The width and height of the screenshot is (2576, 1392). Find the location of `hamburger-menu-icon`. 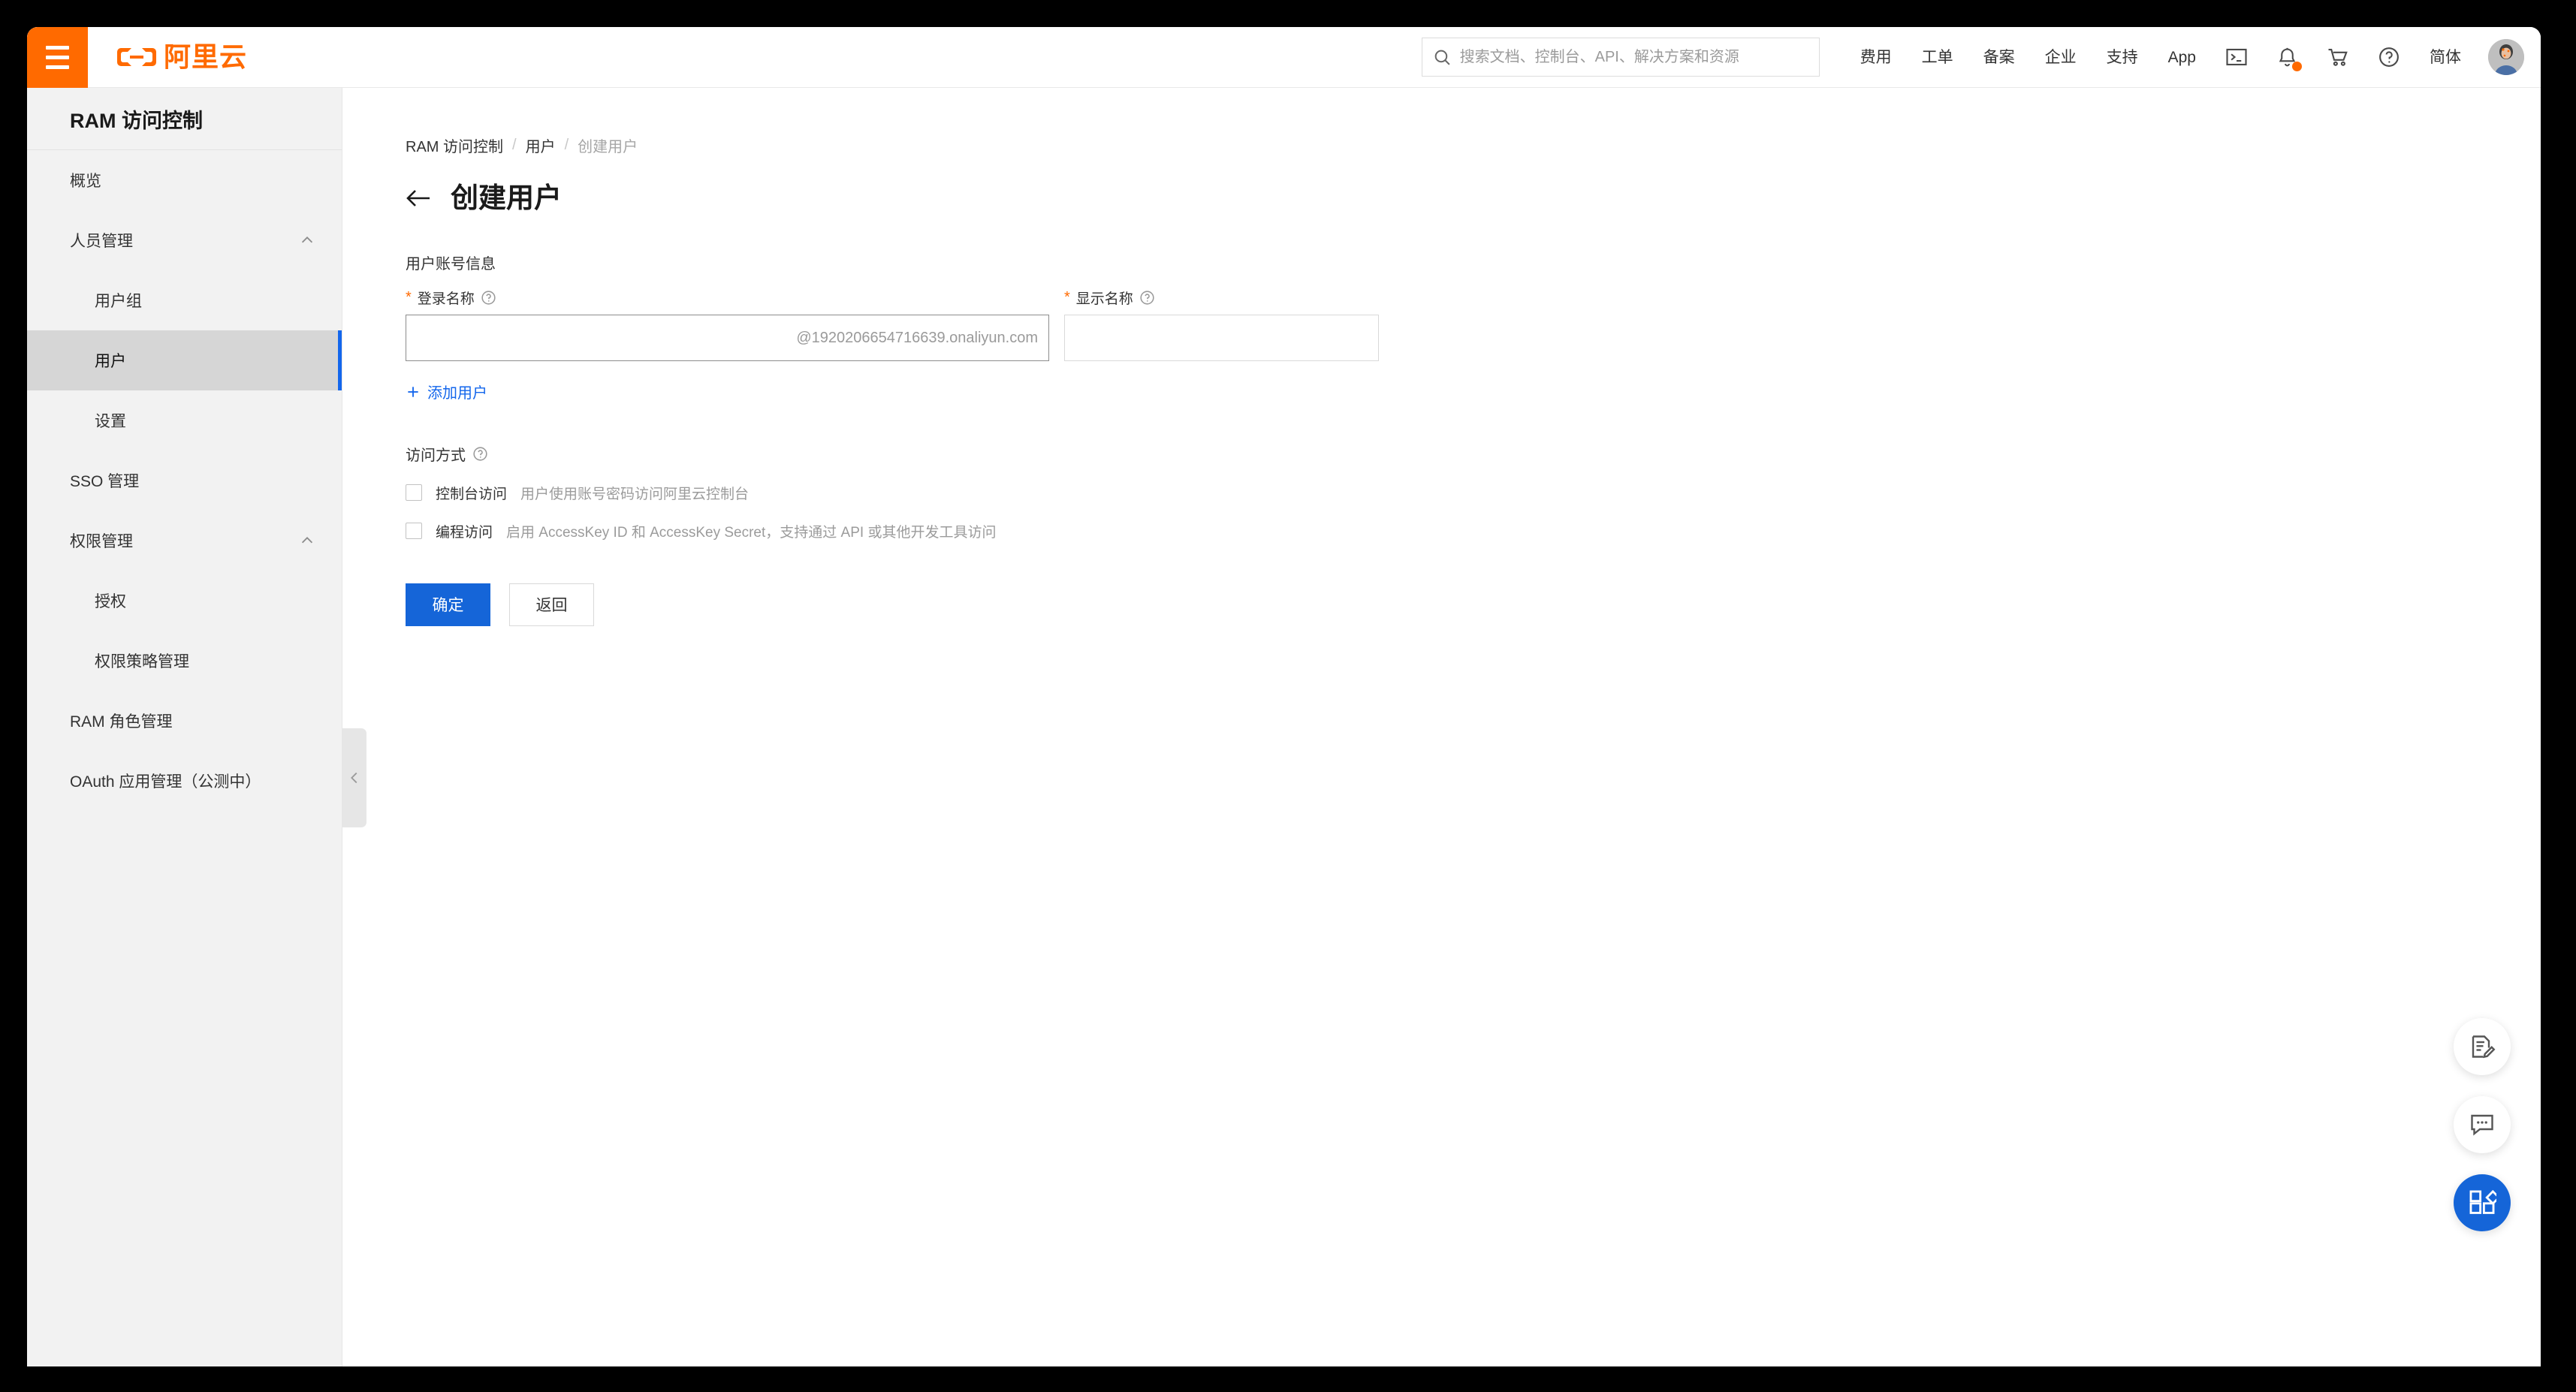

hamburger-menu-icon is located at coordinates (57, 57).